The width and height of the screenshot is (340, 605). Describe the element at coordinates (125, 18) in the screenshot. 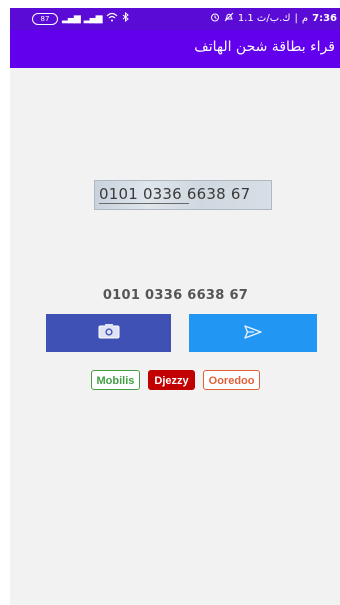

I see `bluetooth-icon` at that location.